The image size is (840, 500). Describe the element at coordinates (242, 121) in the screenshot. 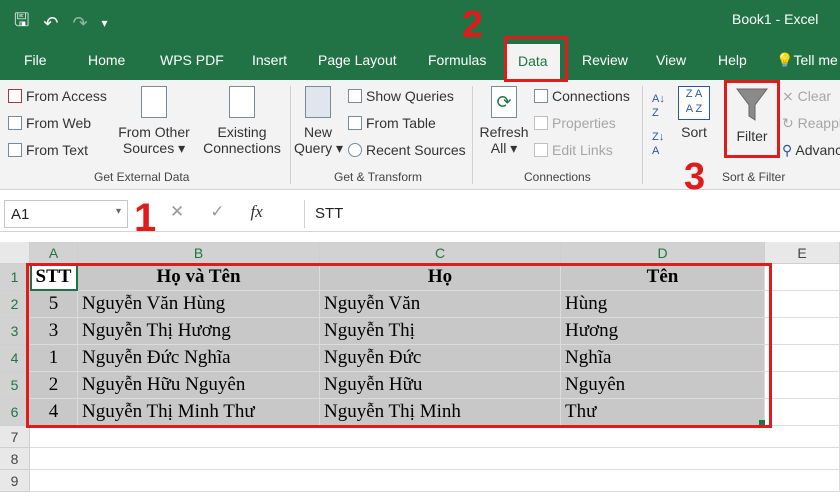

I see `existing-connections-button: Existing Connections` at that location.